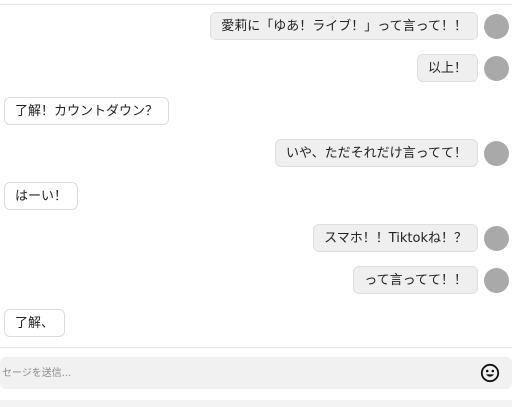 The height and width of the screenshot is (407, 512). Describe the element at coordinates (256, 196) in the screenshot. I see `message-row-assistant: はーい！` at that location.